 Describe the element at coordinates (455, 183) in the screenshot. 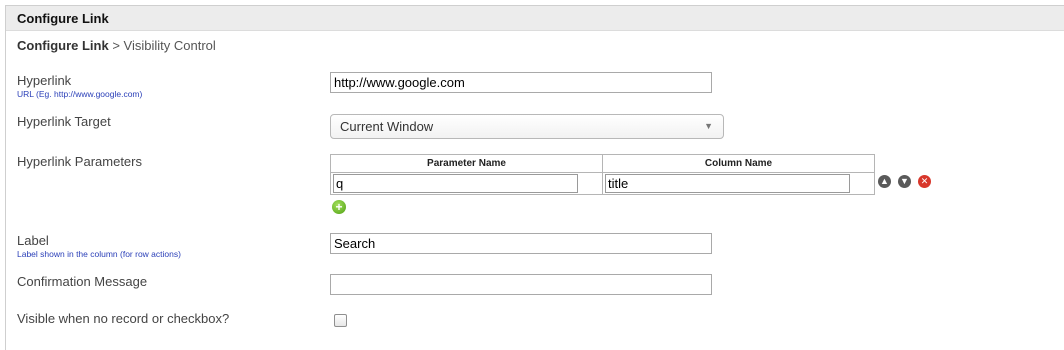

I see `parameter-name-input` at that location.